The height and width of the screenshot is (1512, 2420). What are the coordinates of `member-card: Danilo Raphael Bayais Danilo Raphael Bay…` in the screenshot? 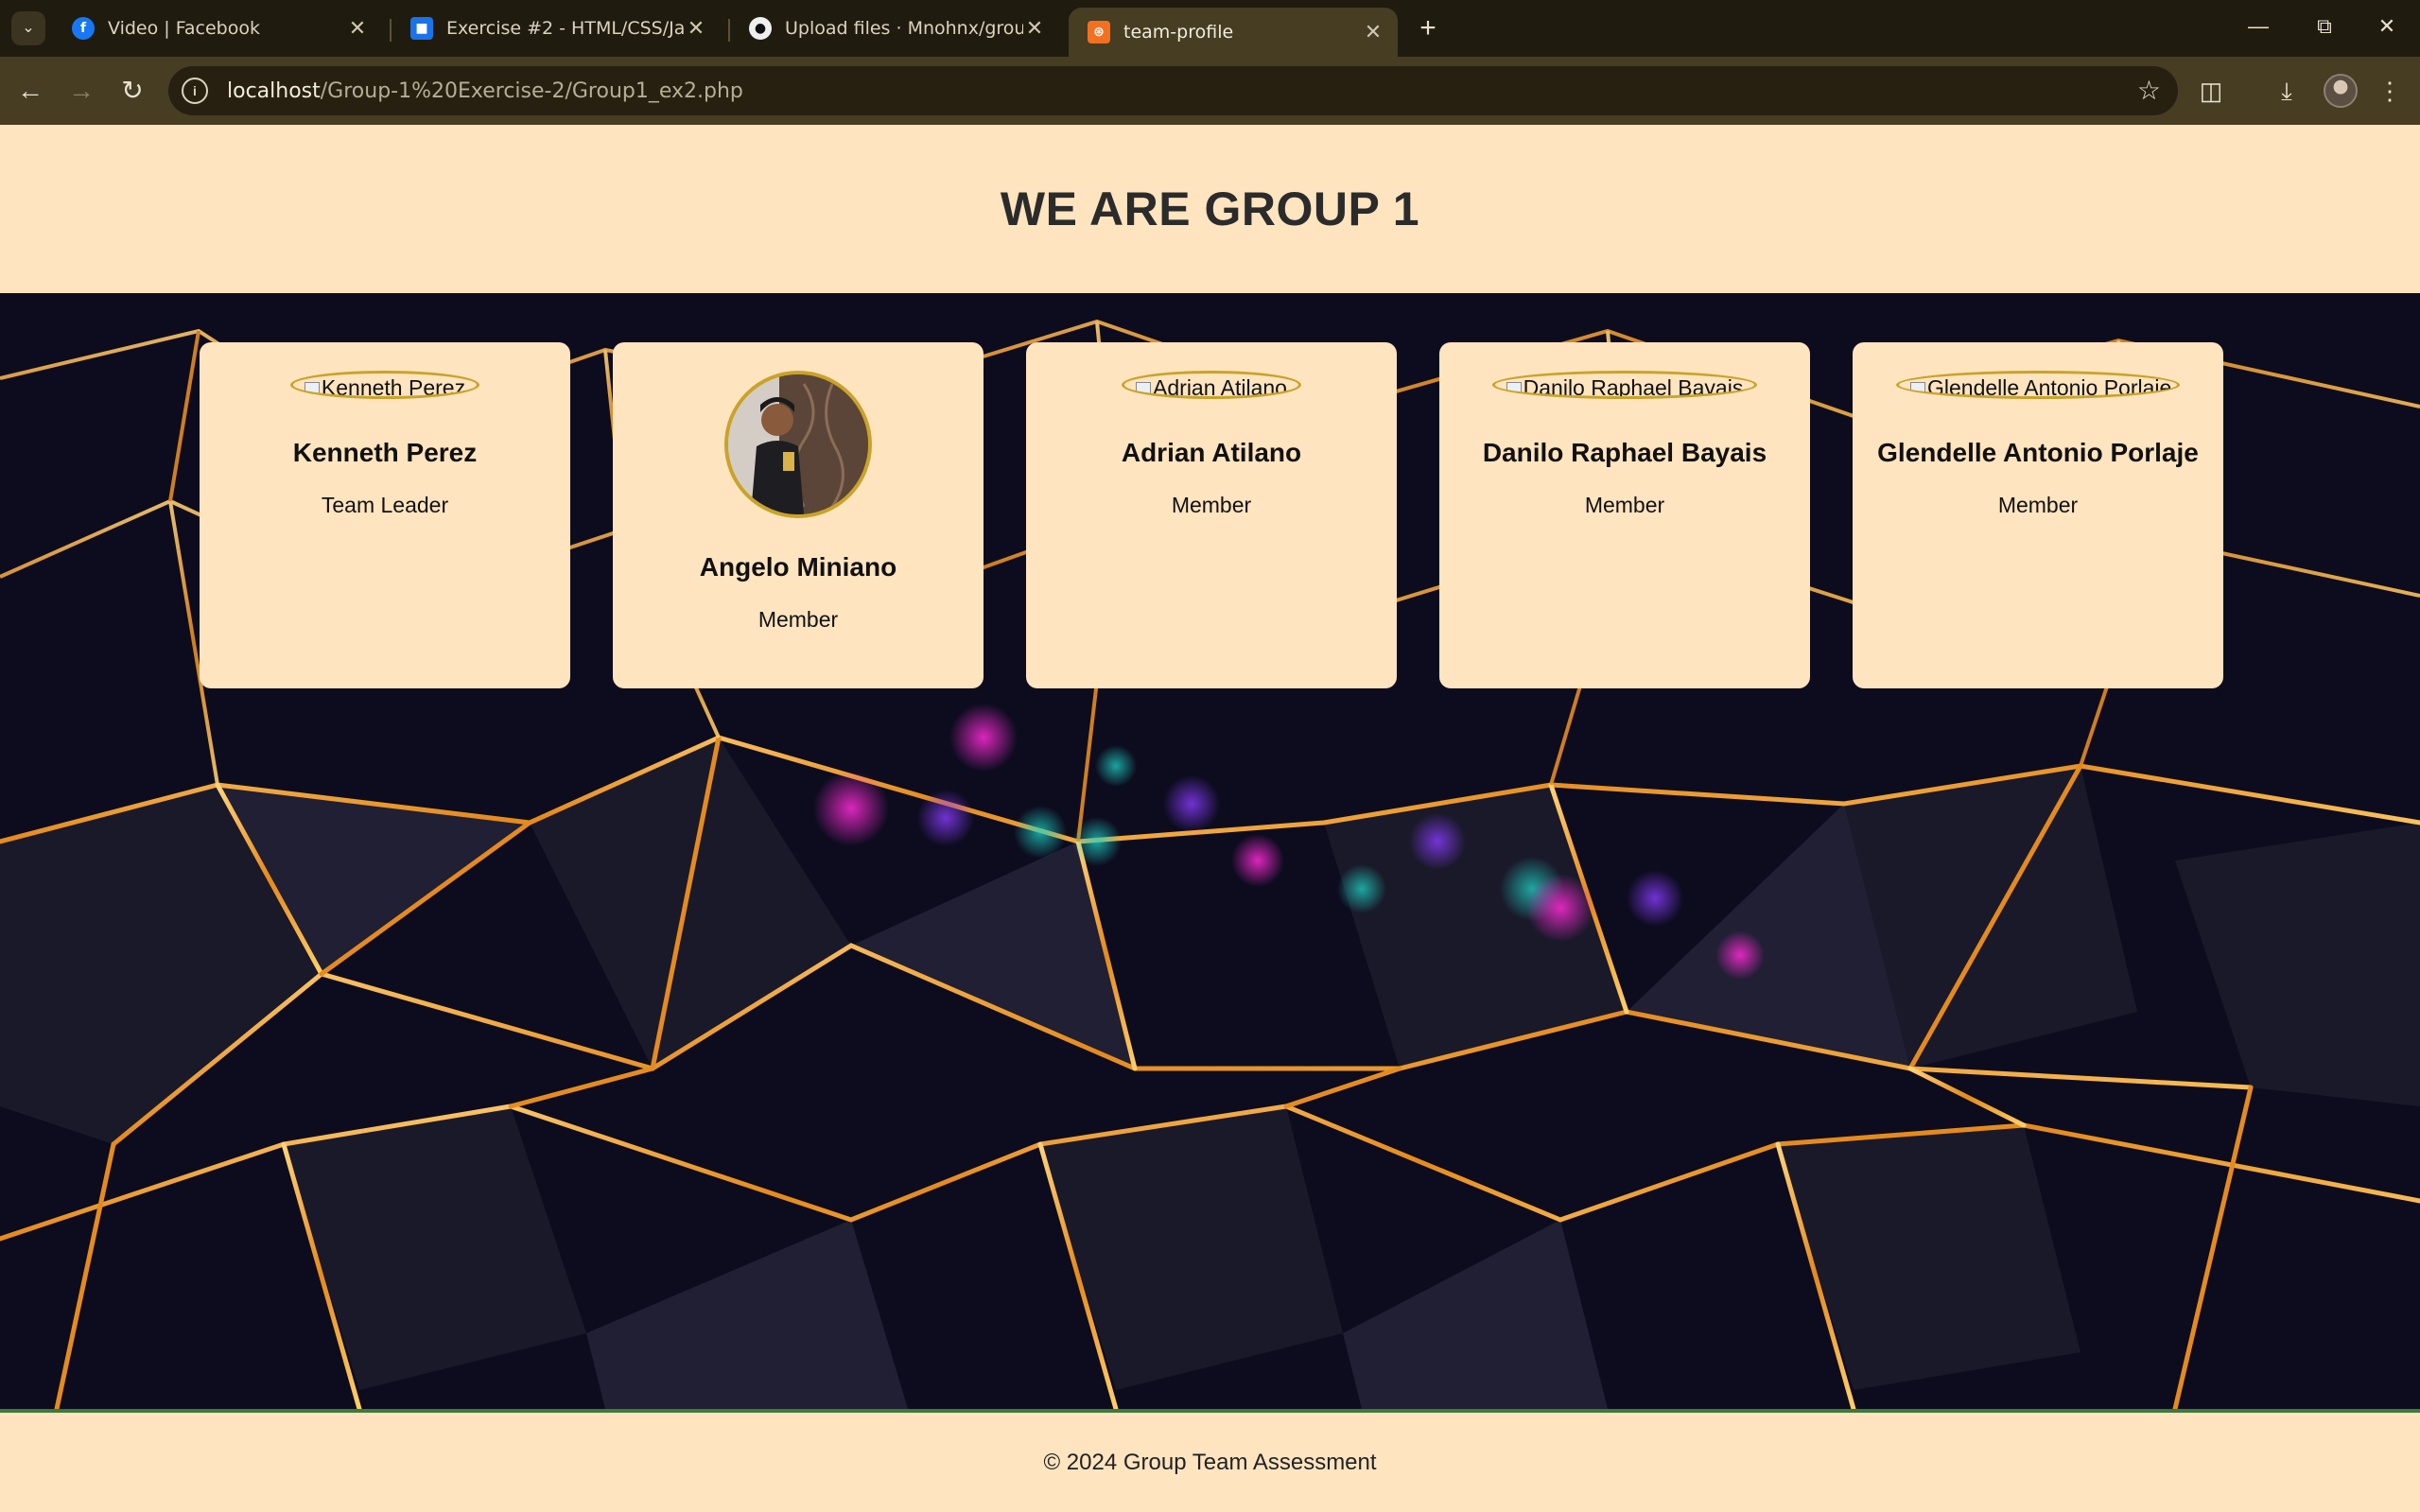 It's located at (1625, 515).